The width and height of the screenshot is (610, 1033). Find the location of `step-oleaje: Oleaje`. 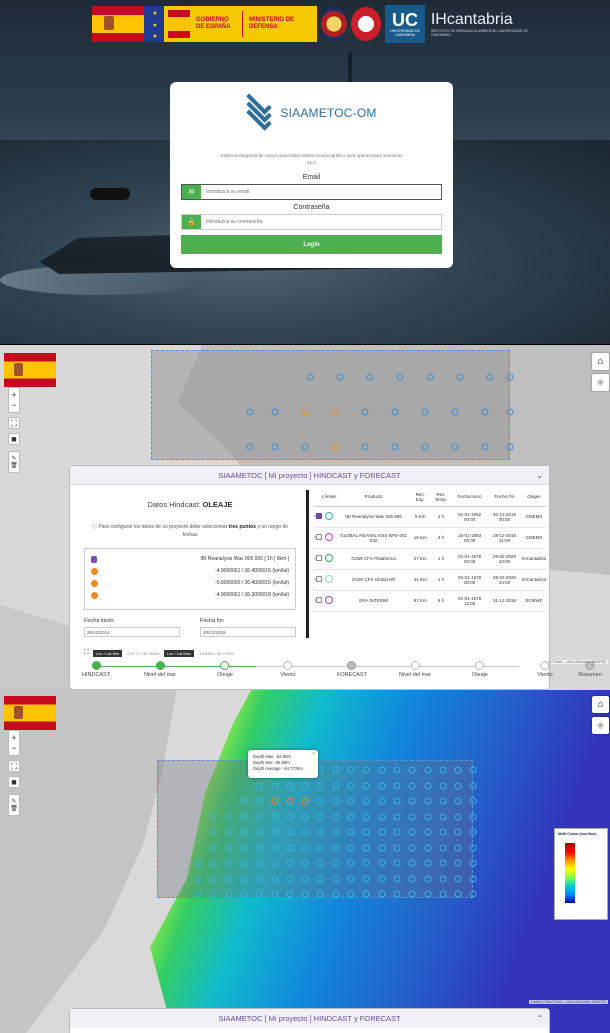

step-oleaje: Oleaje is located at coordinates (225, 669).